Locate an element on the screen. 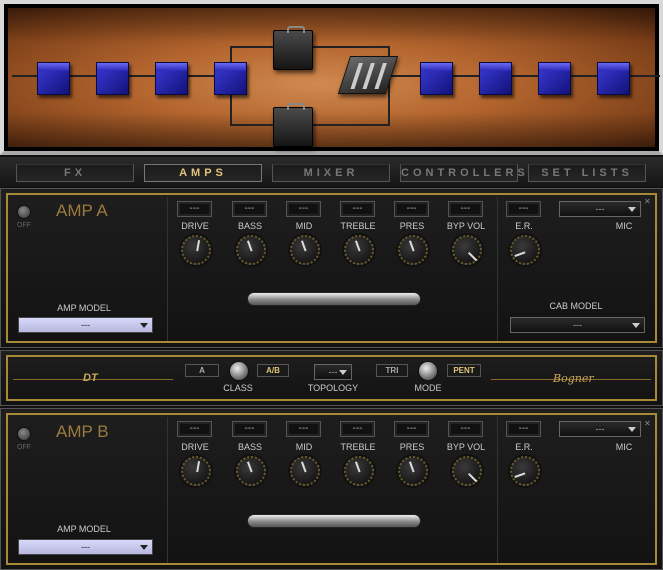 This screenshot has height=570, width=663. amp-a-off-label: OFF is located at coordinates (24, 225).